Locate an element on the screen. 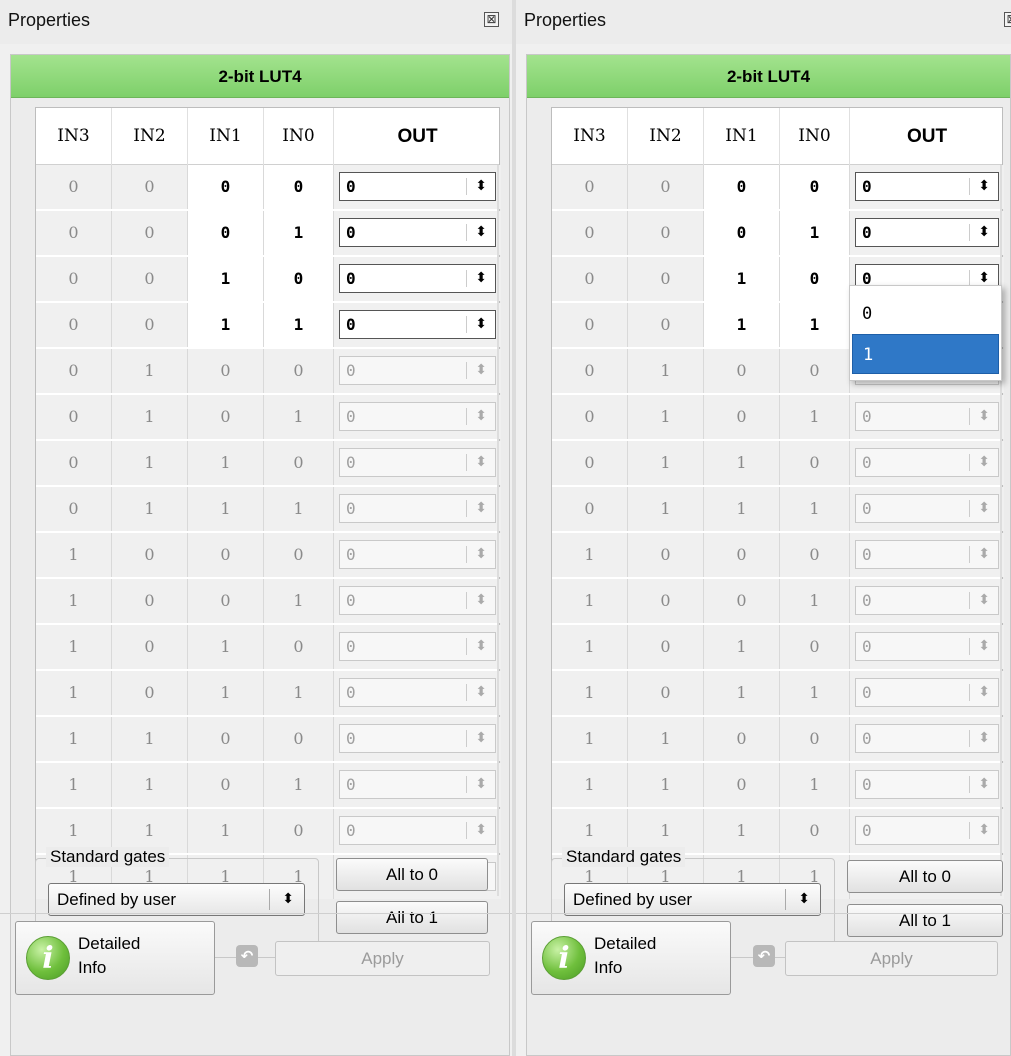 The height and width of the screenshot is (1056, 1011). out-dropdown-list: 0 1 is located at coordinates (925, 333).